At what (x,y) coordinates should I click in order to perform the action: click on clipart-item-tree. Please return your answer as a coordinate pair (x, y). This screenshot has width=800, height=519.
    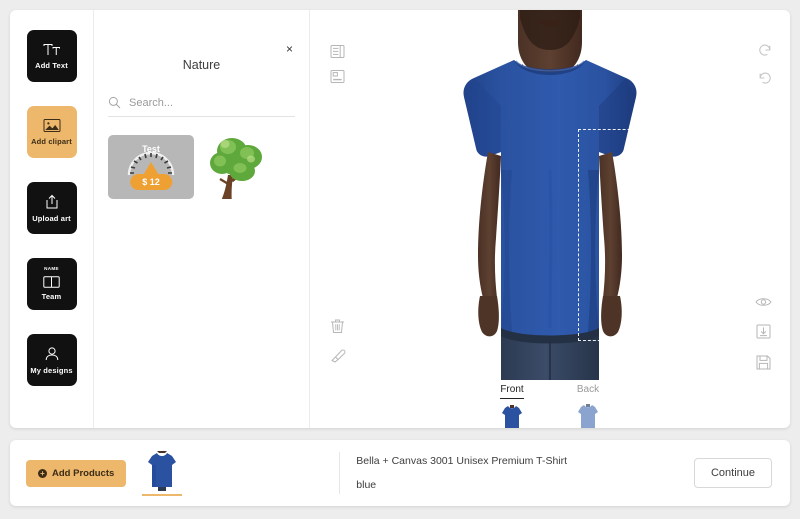
    Looking at the image, I should click on (247, 167).